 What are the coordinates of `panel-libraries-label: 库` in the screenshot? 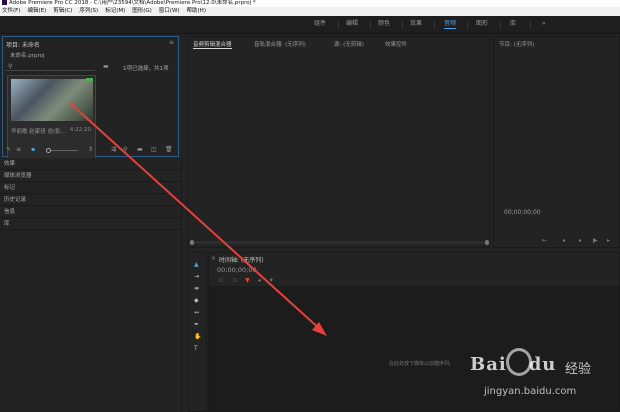 It's located at (7, 224).